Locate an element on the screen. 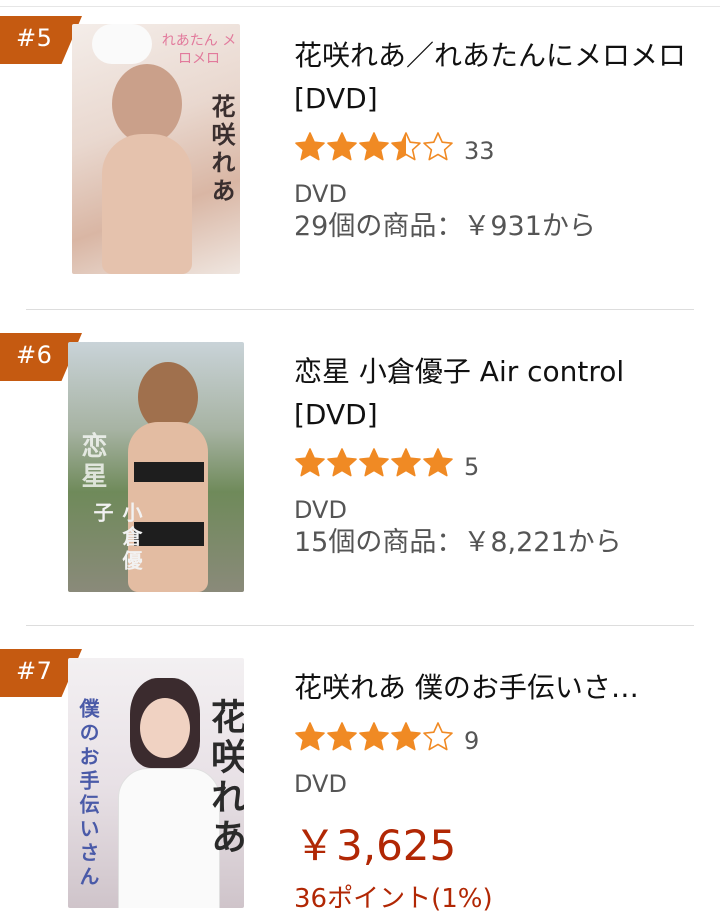  star-rating: 5 is located at coordinates (386, 463).